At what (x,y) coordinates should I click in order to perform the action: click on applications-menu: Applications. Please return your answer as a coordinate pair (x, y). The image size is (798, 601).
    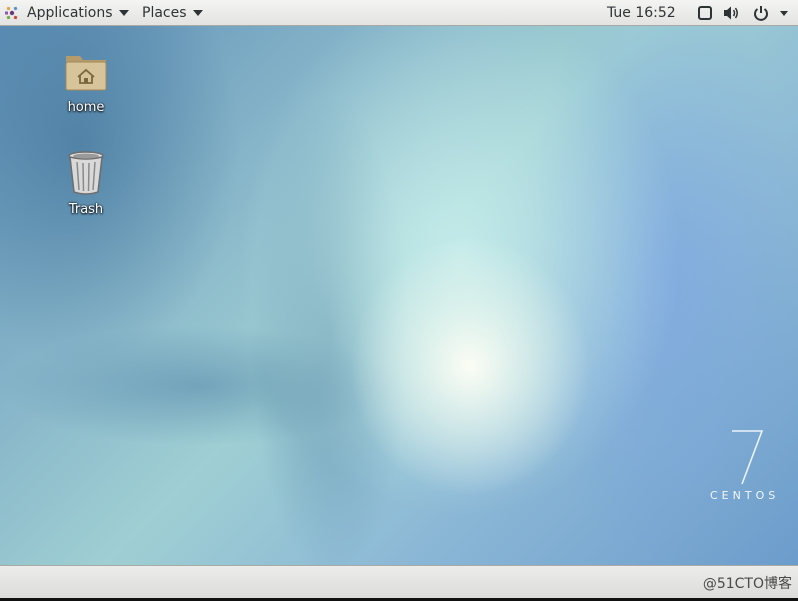
    Looking at the image, I should click on (66, 13).